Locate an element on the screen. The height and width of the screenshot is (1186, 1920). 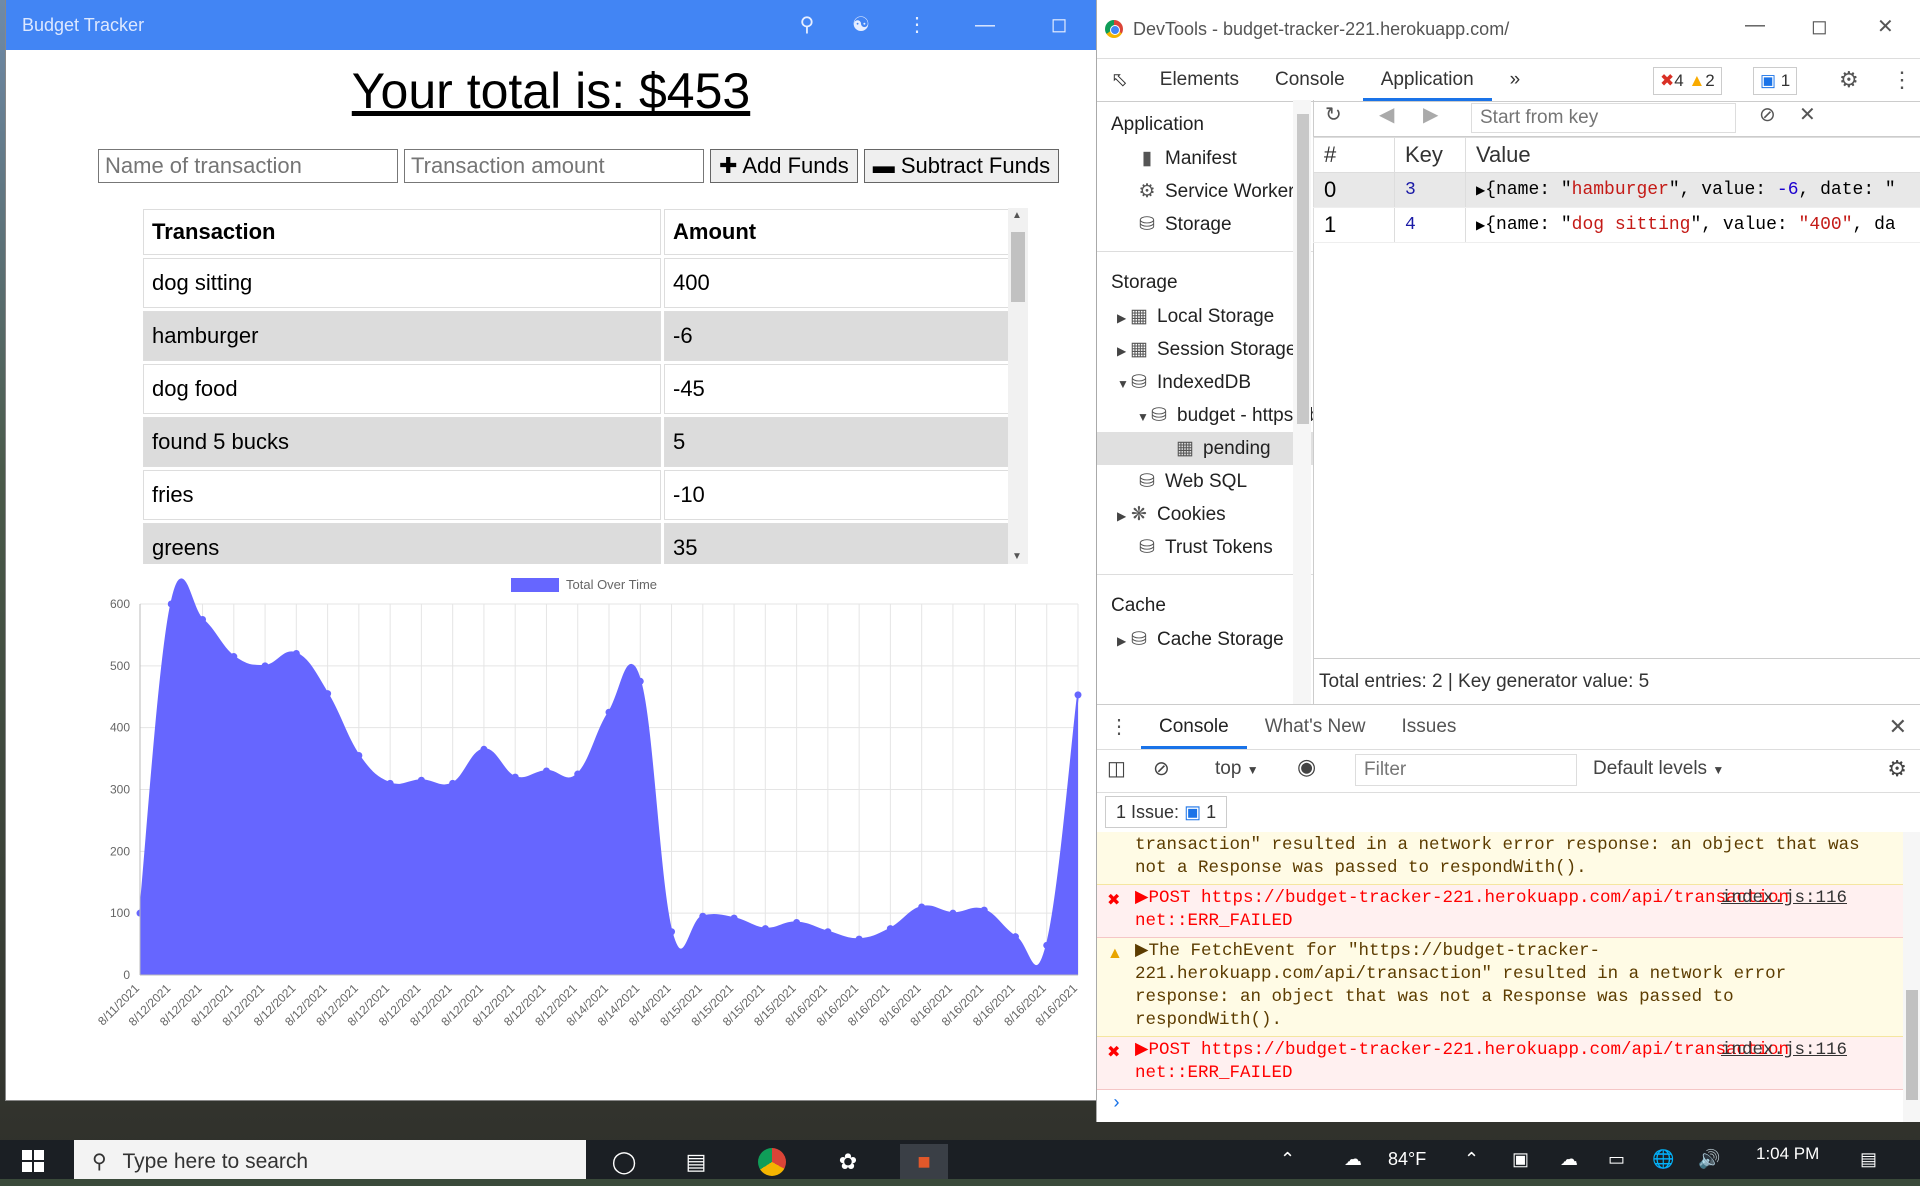
clear-object-store-icon: ⊘ is located at coordinates (1767, 114).